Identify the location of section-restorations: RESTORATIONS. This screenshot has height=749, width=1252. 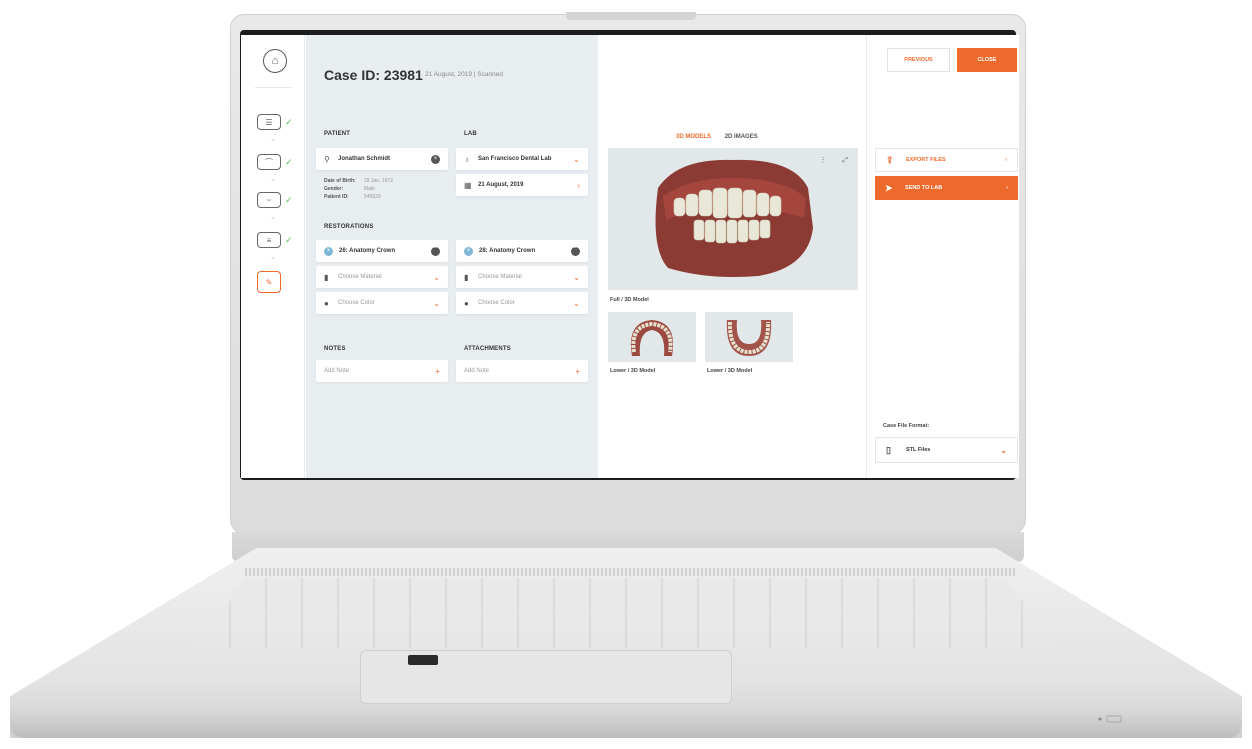
(349, 227).